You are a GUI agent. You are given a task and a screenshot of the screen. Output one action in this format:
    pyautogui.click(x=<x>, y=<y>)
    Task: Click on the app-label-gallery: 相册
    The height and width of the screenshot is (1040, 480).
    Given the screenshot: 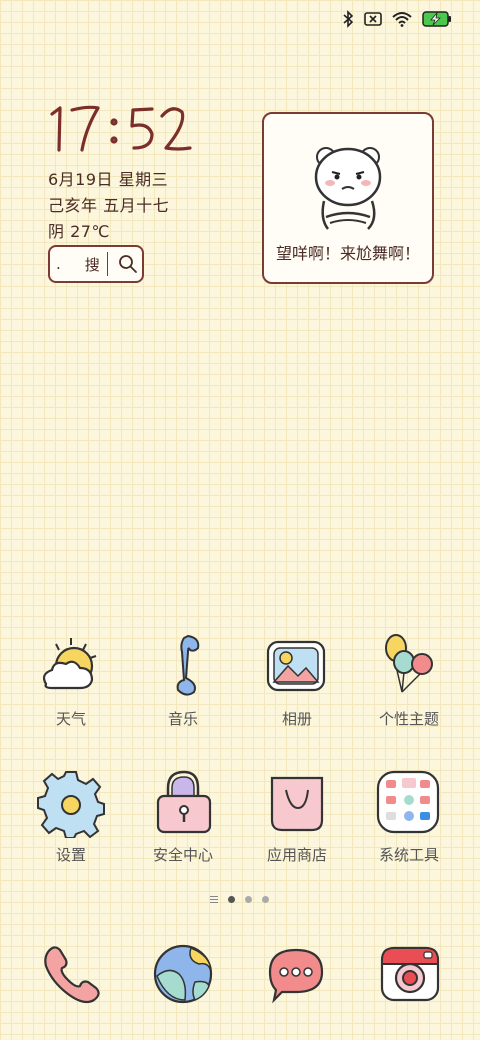 What is the action you would take?
    pyautogui.click(x=296, y=719)
    